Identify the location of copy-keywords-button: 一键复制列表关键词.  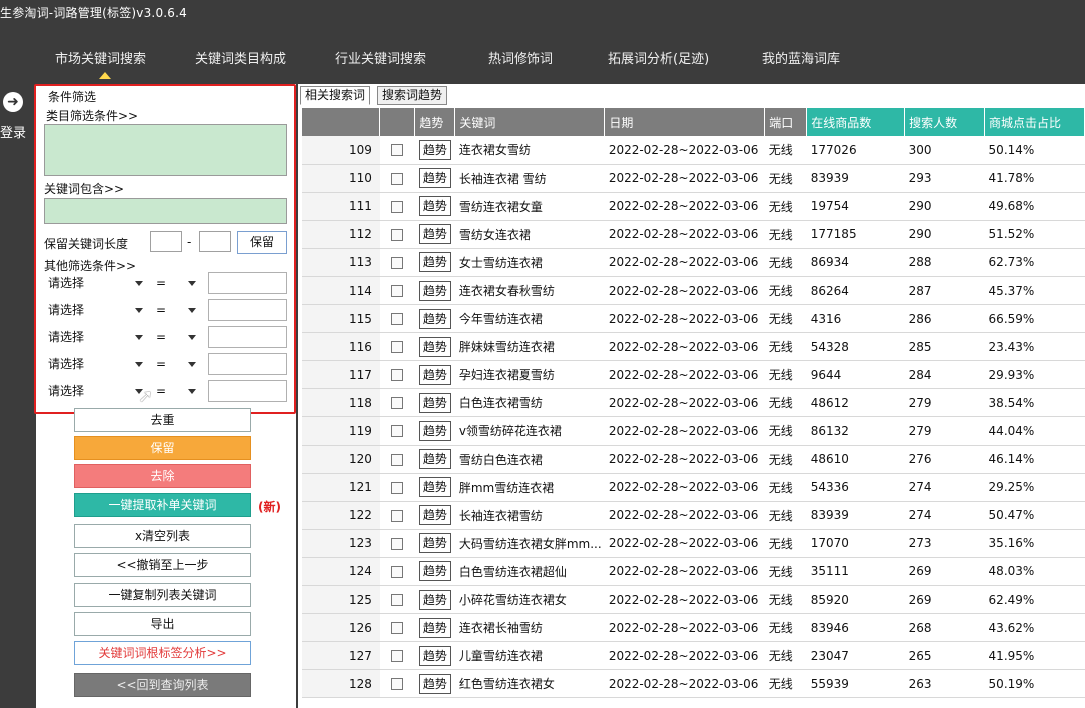
(162, 595).